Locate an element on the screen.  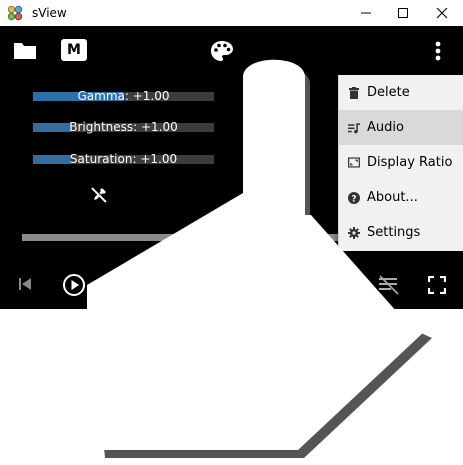
window-title: sView is located at coordinates (49, 13).